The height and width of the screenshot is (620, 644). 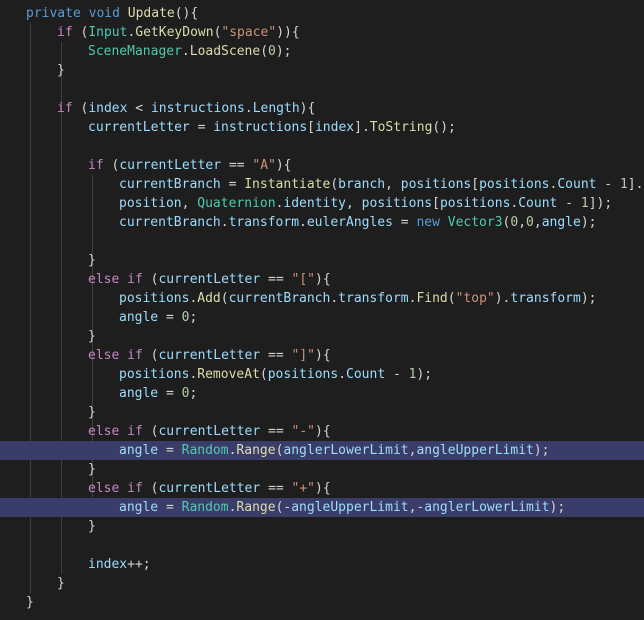 I want to click on code-line: else if (currentLetter == "["){, so click(x=322, y=279).